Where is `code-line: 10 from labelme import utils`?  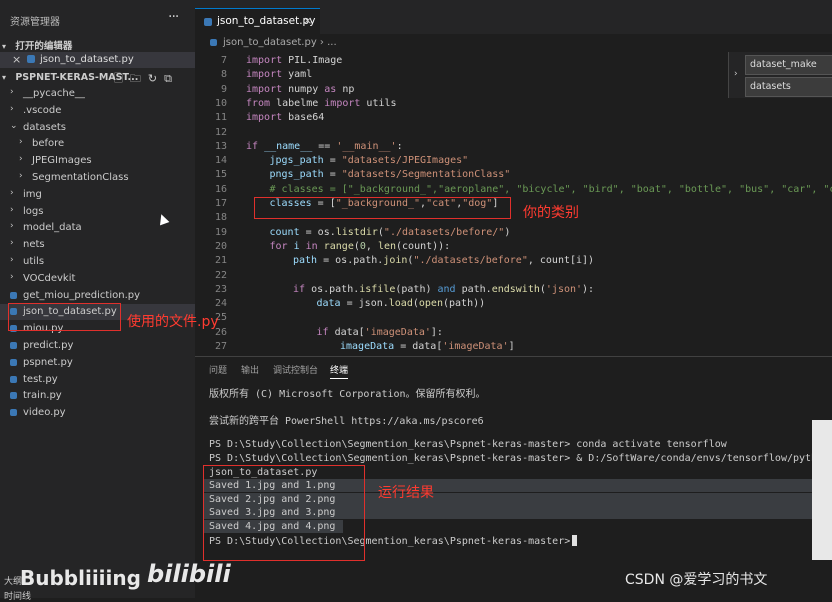
code-line: 10 from labelme import utils is located at coordinates (513, 105).